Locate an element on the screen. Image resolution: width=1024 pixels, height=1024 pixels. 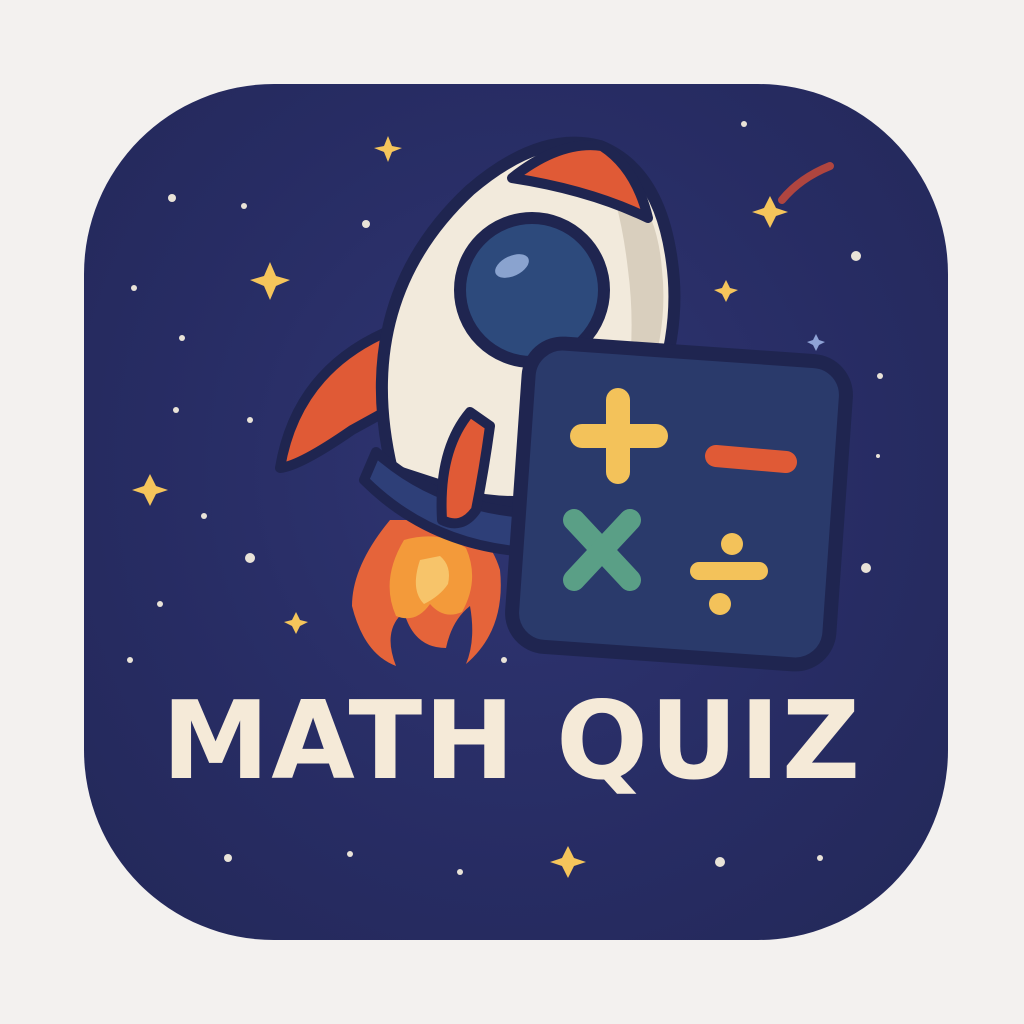
minus-icon is located at coordinates (751, 459).